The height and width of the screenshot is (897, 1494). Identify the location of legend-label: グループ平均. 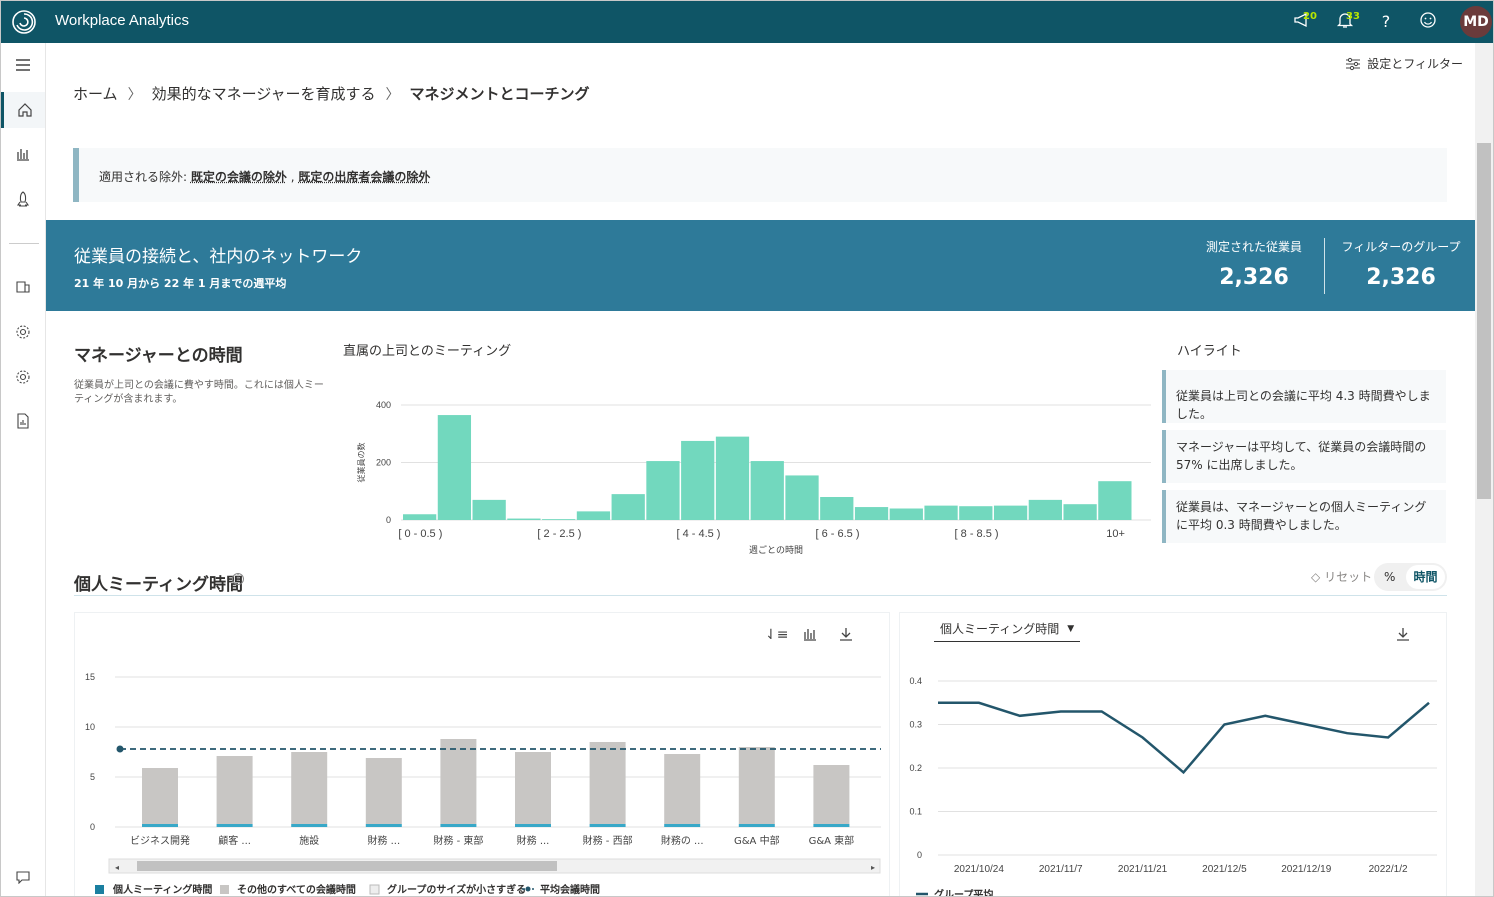
(963, 892).